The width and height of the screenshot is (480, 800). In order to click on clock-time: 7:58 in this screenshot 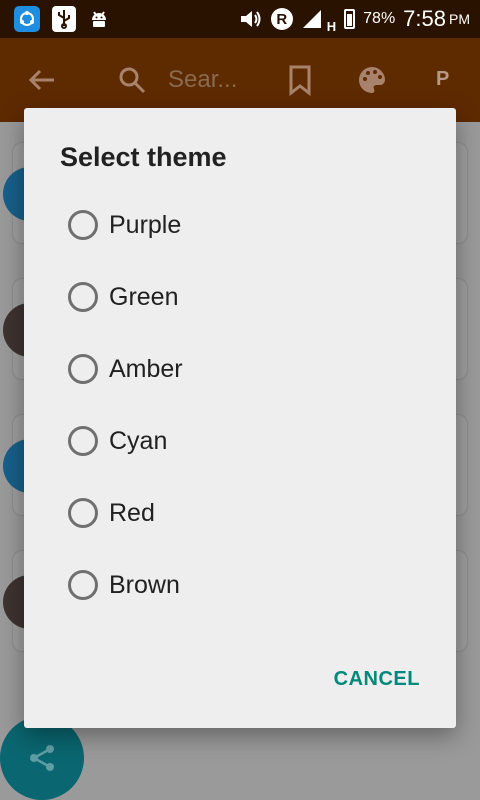, I will do `click(424, 18)`.